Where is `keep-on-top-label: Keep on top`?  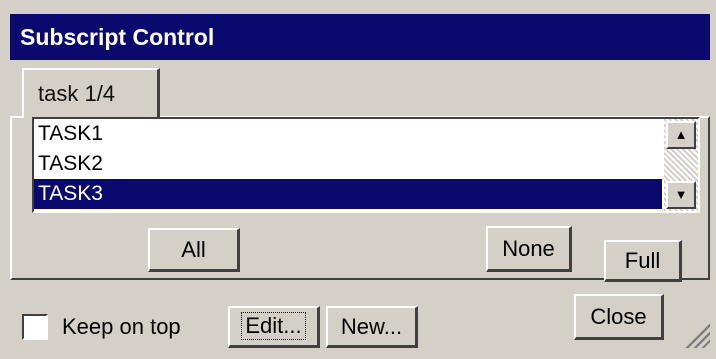
keep-on-top-label: Keep on top is located at coordinates (121, 326).